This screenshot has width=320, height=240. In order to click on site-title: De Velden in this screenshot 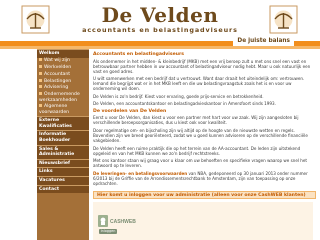, I will do `click(160, 15)`.